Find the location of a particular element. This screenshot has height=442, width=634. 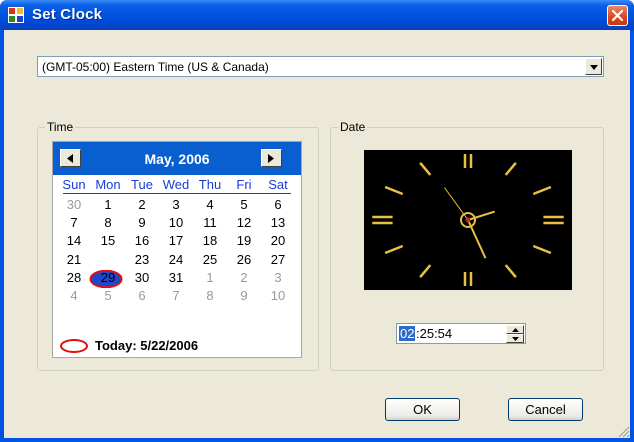

time-group-label: Time is located at coordinates (60, 127).